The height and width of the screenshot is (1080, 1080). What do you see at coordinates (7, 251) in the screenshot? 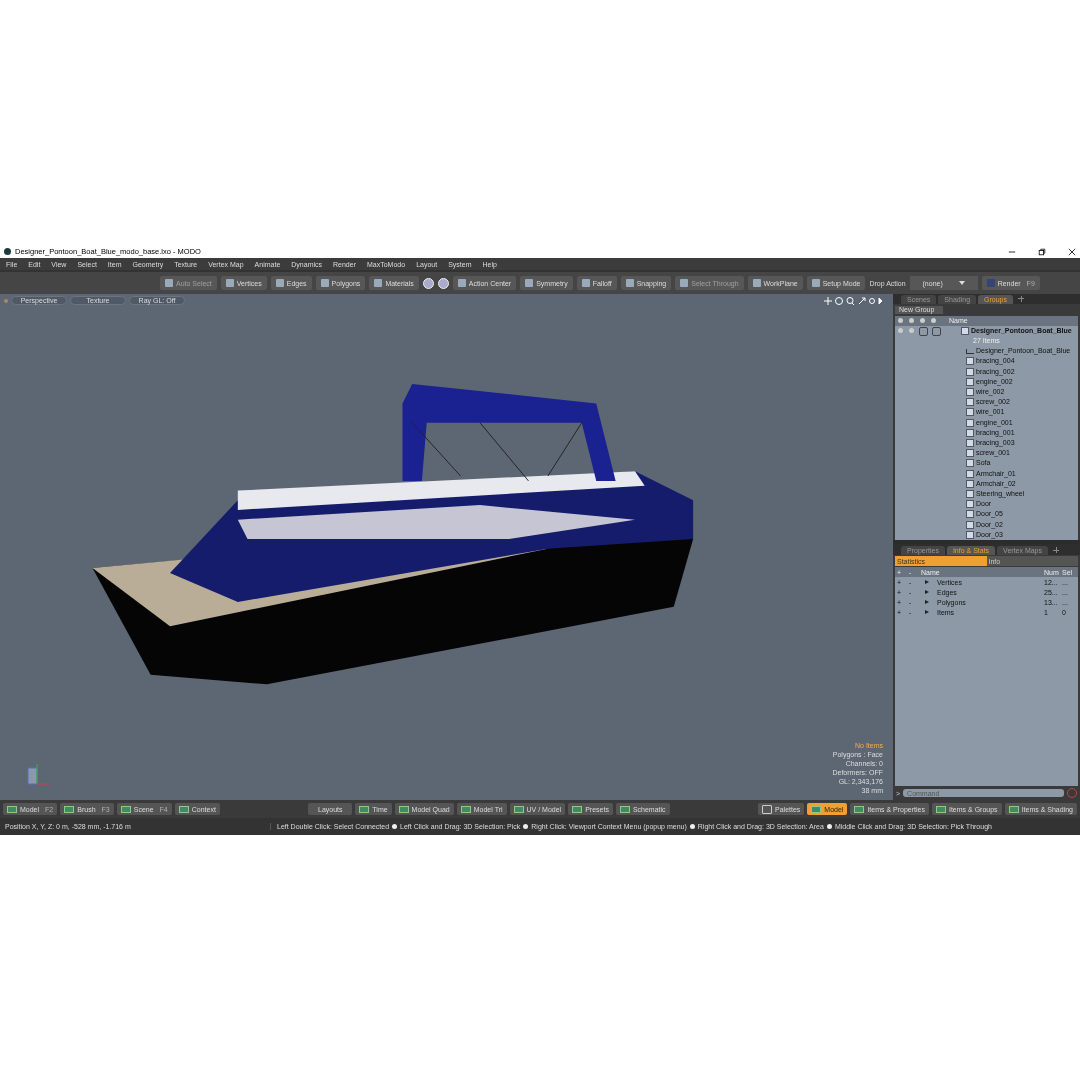
I see `app-logo-icon` at bounding box center [7, 251].